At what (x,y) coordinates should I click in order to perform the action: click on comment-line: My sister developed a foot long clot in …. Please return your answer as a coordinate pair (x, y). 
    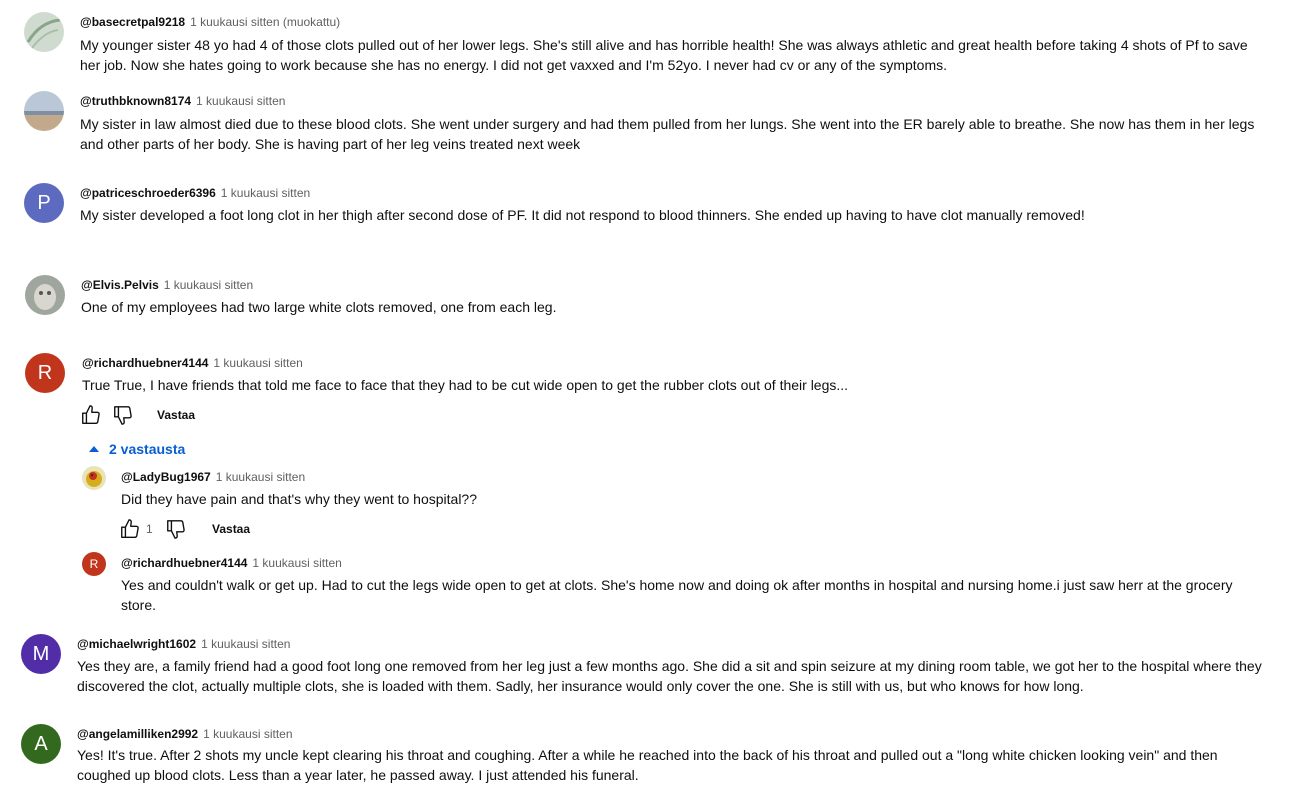
    Looking at the image, I should click on (582, 215).